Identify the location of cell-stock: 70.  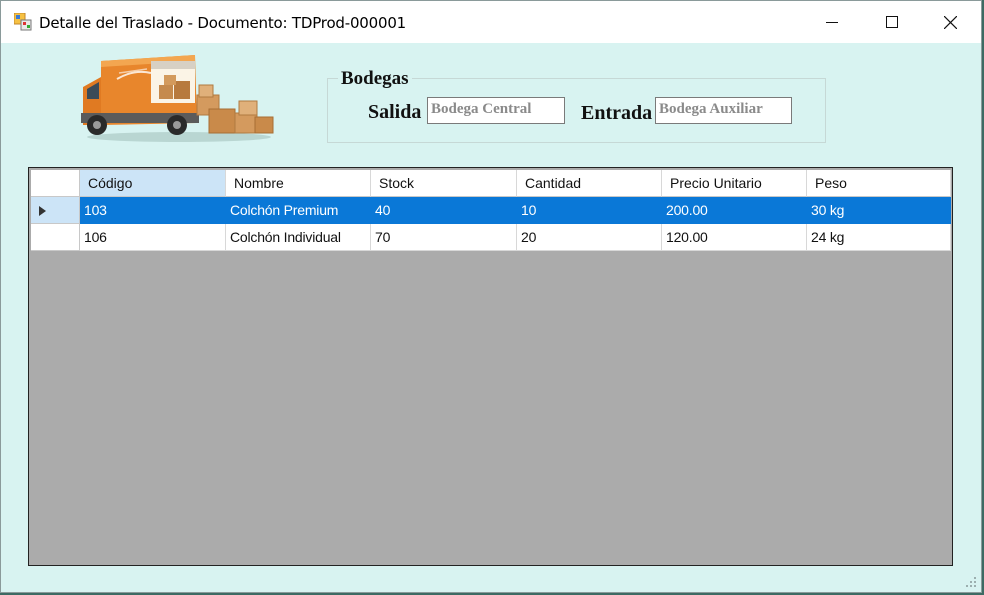
(444, 237).